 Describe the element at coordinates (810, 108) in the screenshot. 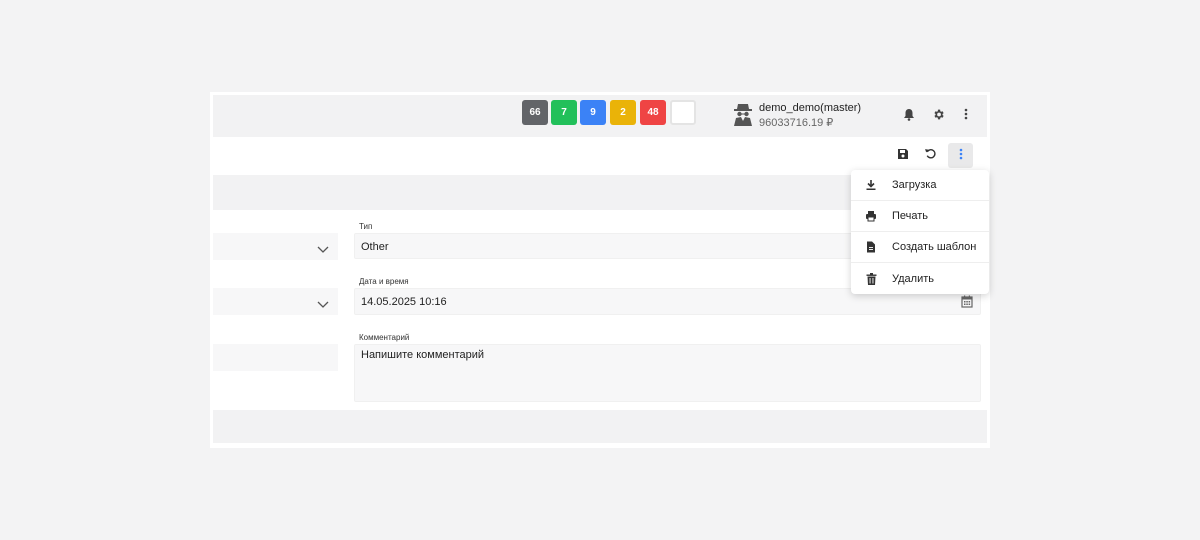

I see `user-name: demo_demo(master)` at that location.